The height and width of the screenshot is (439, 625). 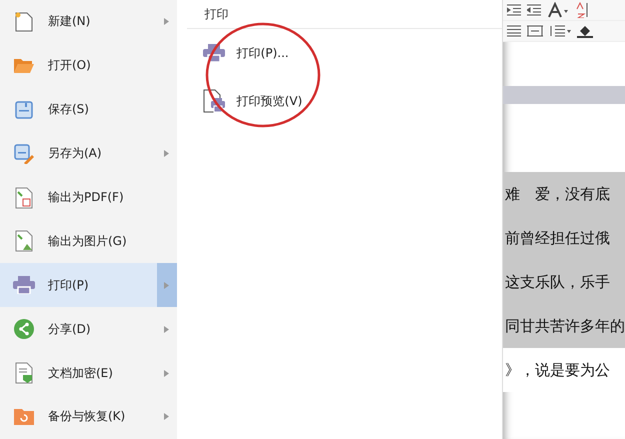 I want to click on pdf-export-icon, so click(x=24, y=197).